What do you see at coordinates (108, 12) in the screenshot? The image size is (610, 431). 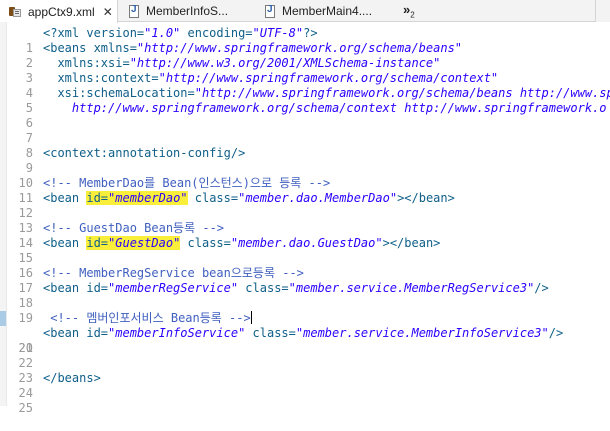 I see `close-tab-icon: ✕` at bounding box center [108, 12].